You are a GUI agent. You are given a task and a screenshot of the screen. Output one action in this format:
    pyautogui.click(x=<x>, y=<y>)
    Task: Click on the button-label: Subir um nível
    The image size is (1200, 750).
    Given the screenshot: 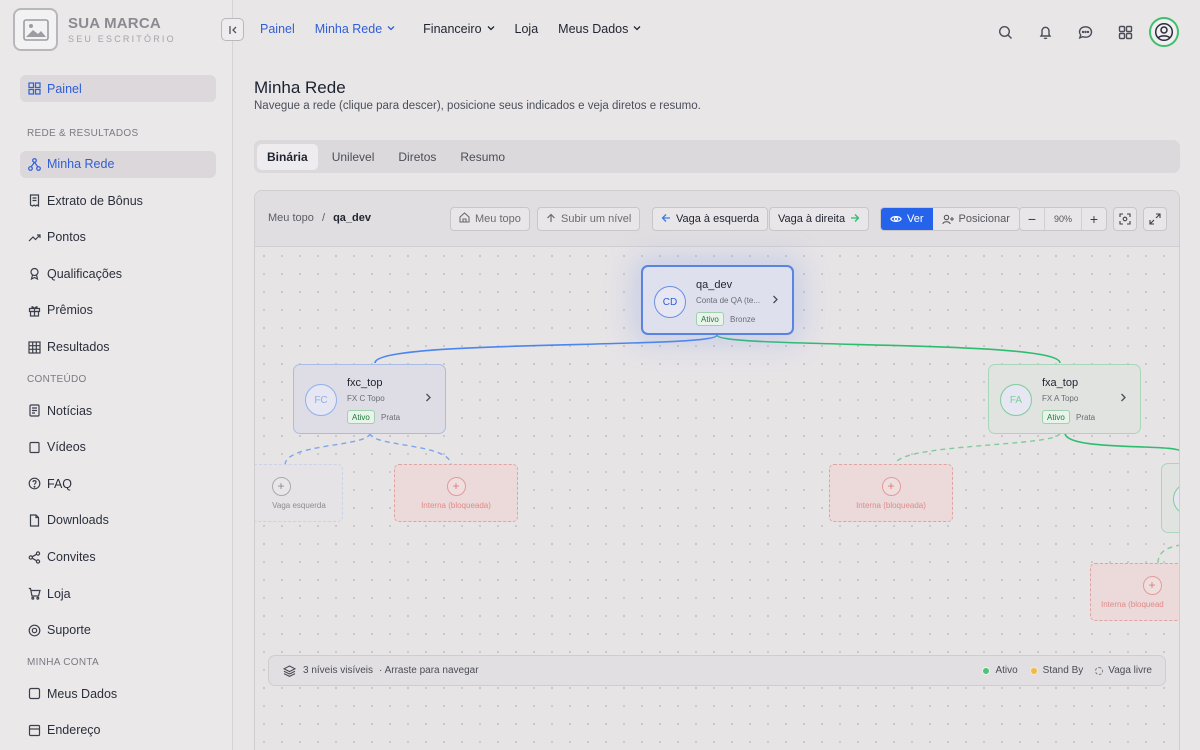 What is the action you would take?
    pyautogui.click(x=596, y=219)
    